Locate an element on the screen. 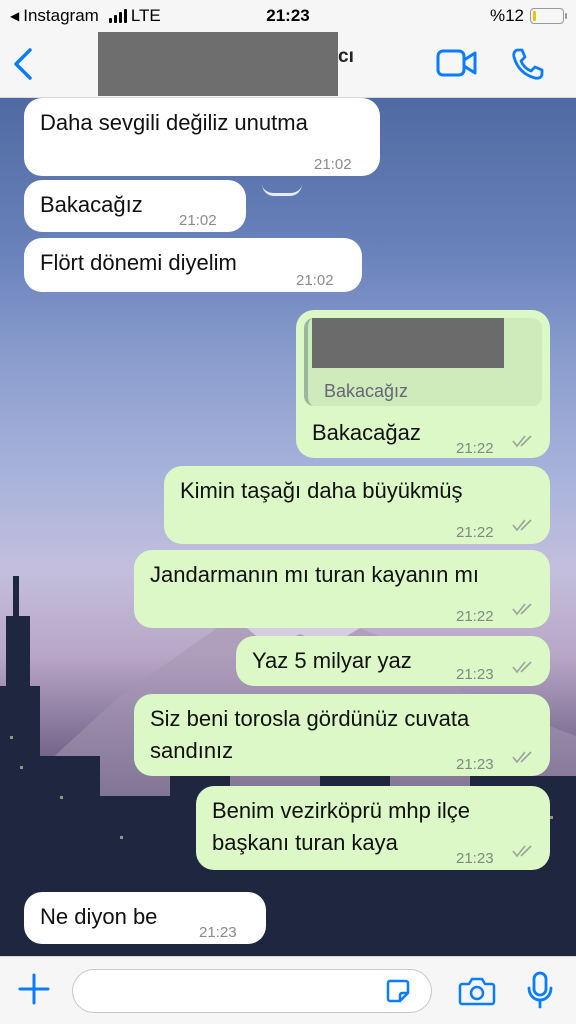  quoted-message: Bakacağız is located at coordinates (423, 362).